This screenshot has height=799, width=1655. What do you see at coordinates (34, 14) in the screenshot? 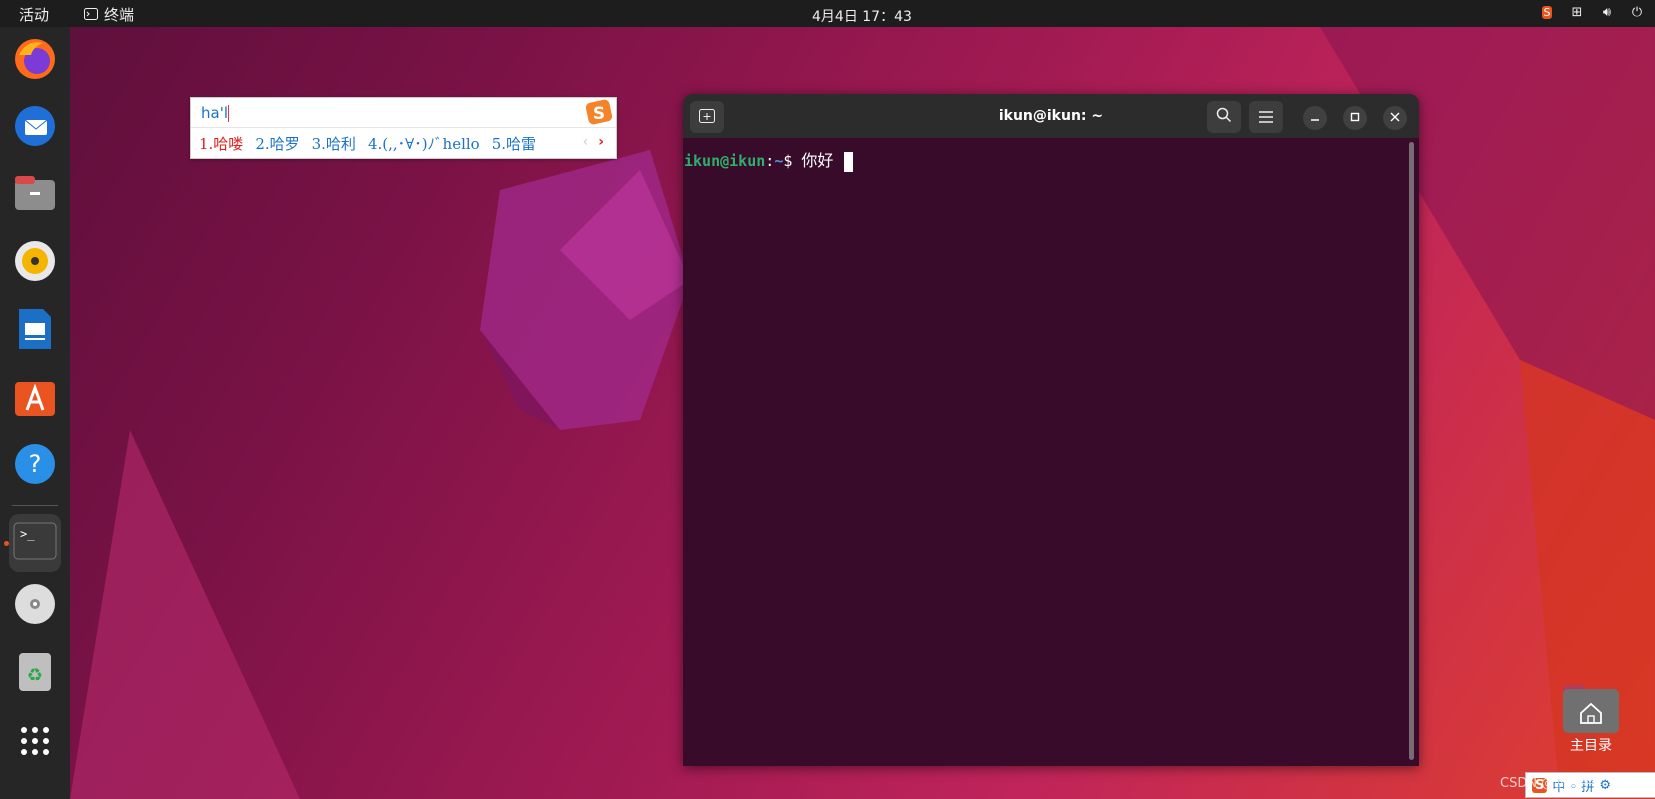
I see `activities-button: 活动` at bounding box center [34, 14].